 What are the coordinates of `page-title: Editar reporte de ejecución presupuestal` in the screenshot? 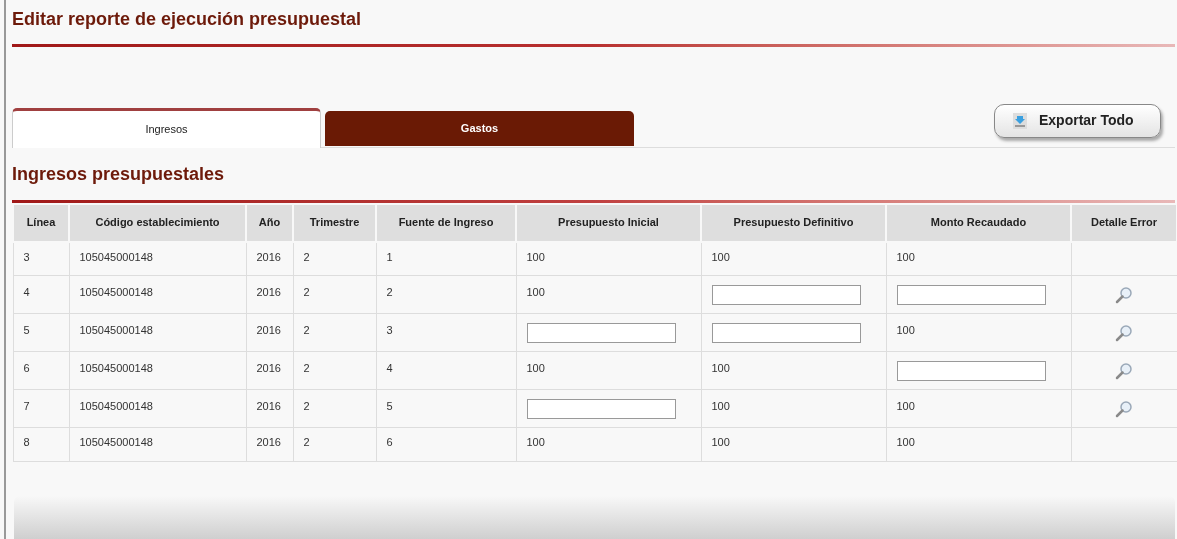 It's located at (187, 19).